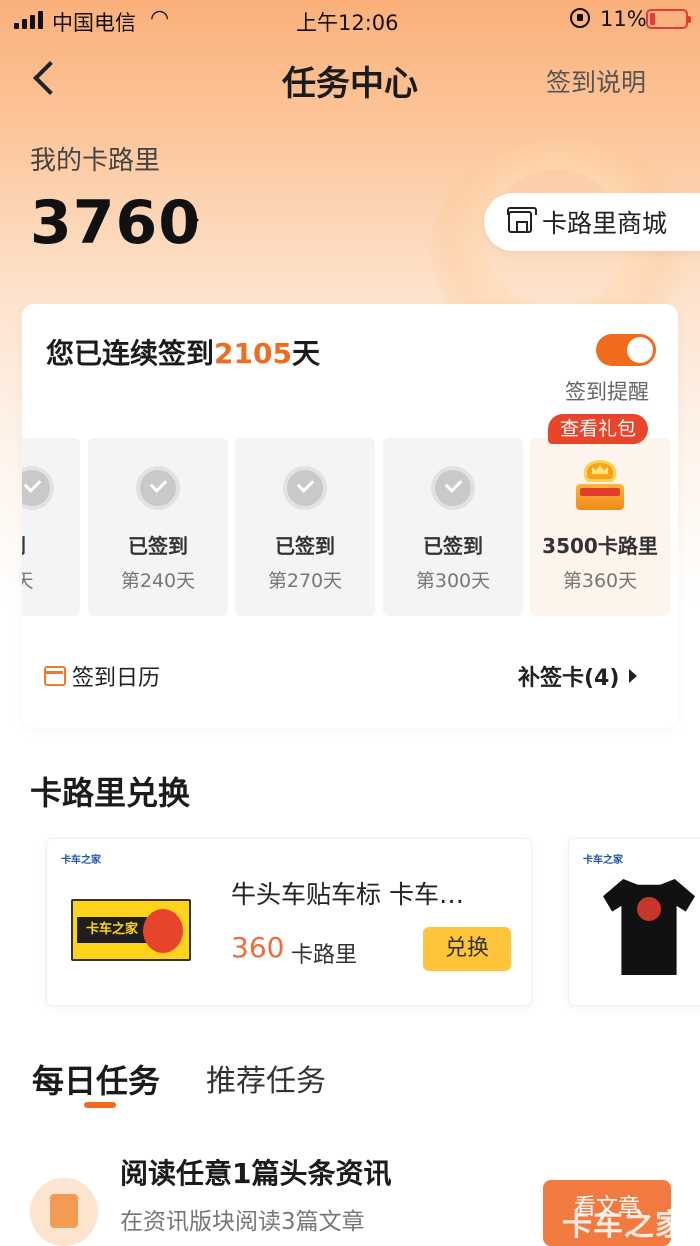 The image size is (700, 1246). I want to click on exchange-button: 兑换, so click(467, 949).